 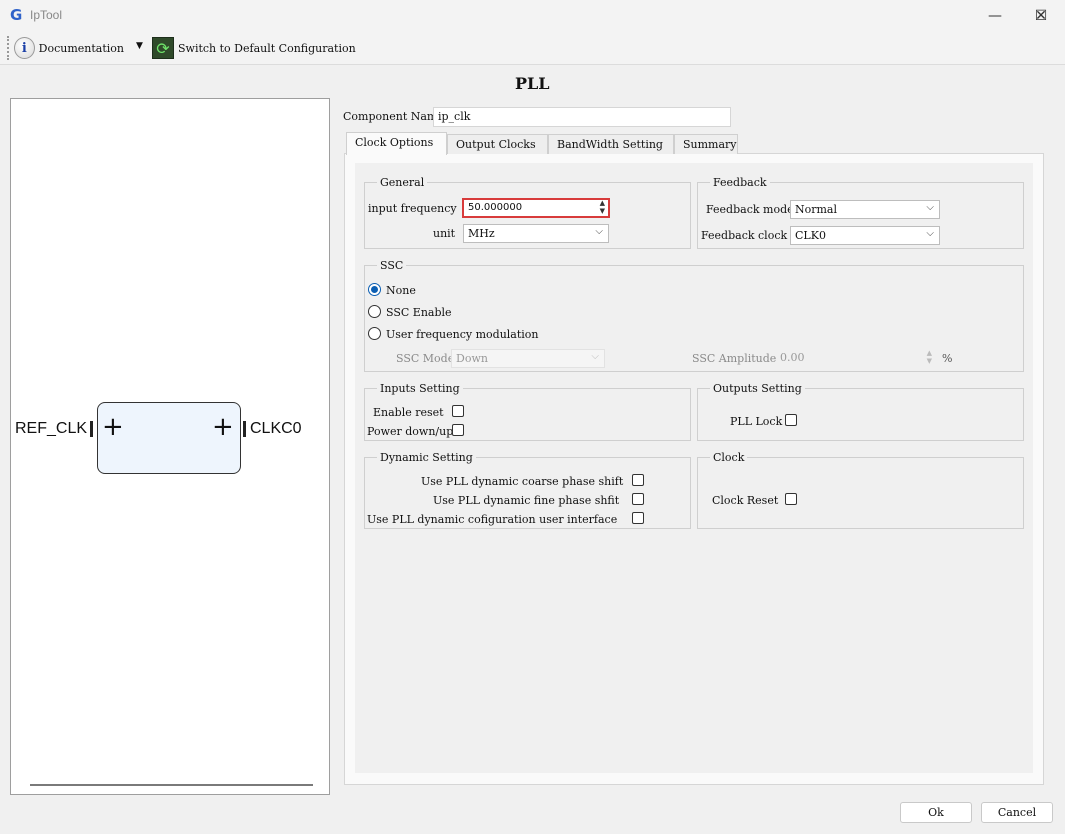 I want to click on output-port-label: CLKC0, so click(x=276, y=428).